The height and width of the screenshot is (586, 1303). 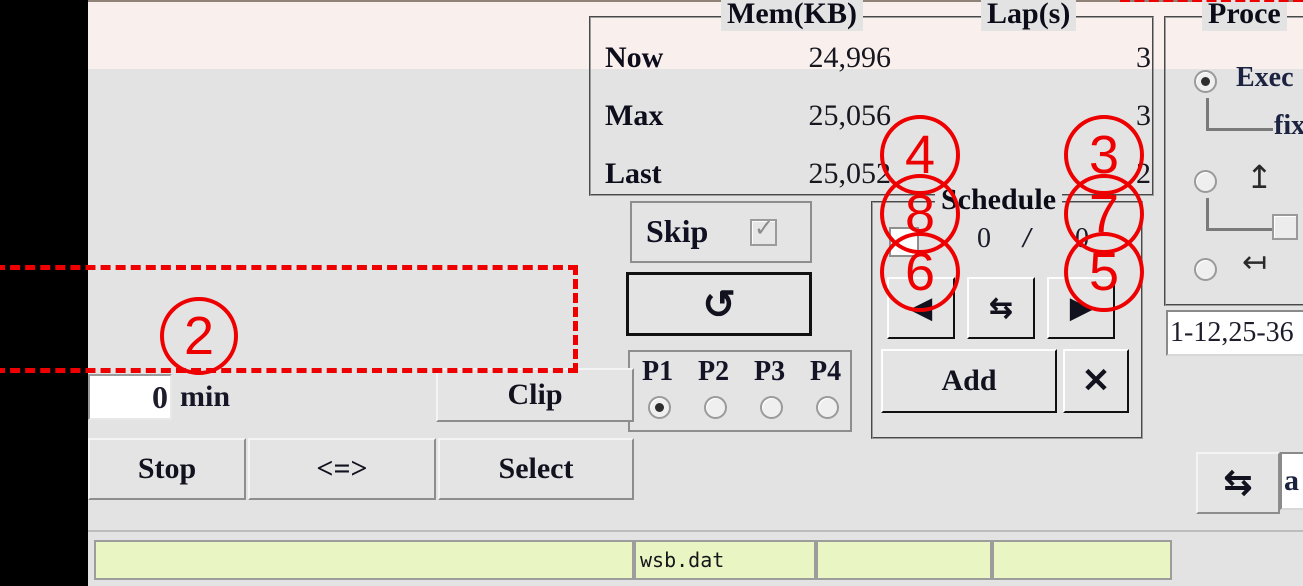 What do you see at coordinates (763, 230) in the screenshot?
I see `skip-checkbox` at bounding box center [763, 230].